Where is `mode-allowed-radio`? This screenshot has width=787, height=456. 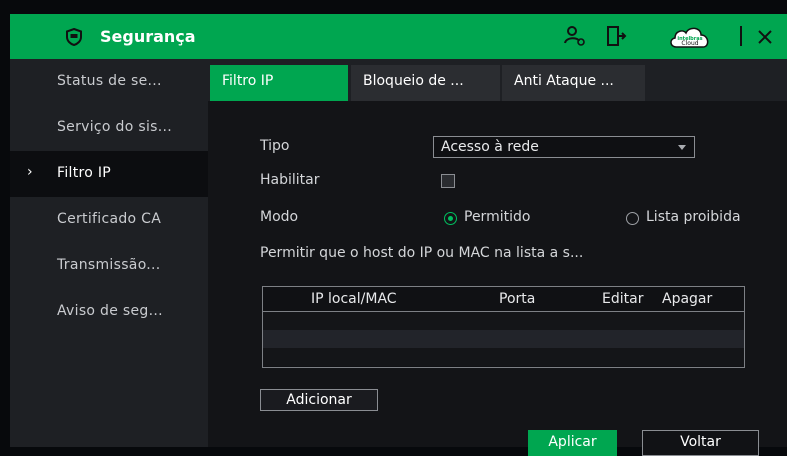 mode-allowed-radio is located at coordinates (450, 218).